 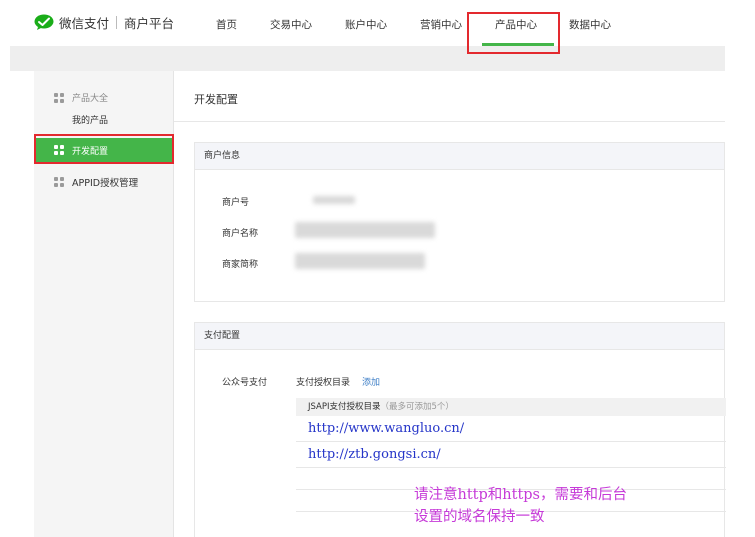 I want to click on auth-dir-table-title: JSAPI支付授权目录, so click(x=344, y=407).